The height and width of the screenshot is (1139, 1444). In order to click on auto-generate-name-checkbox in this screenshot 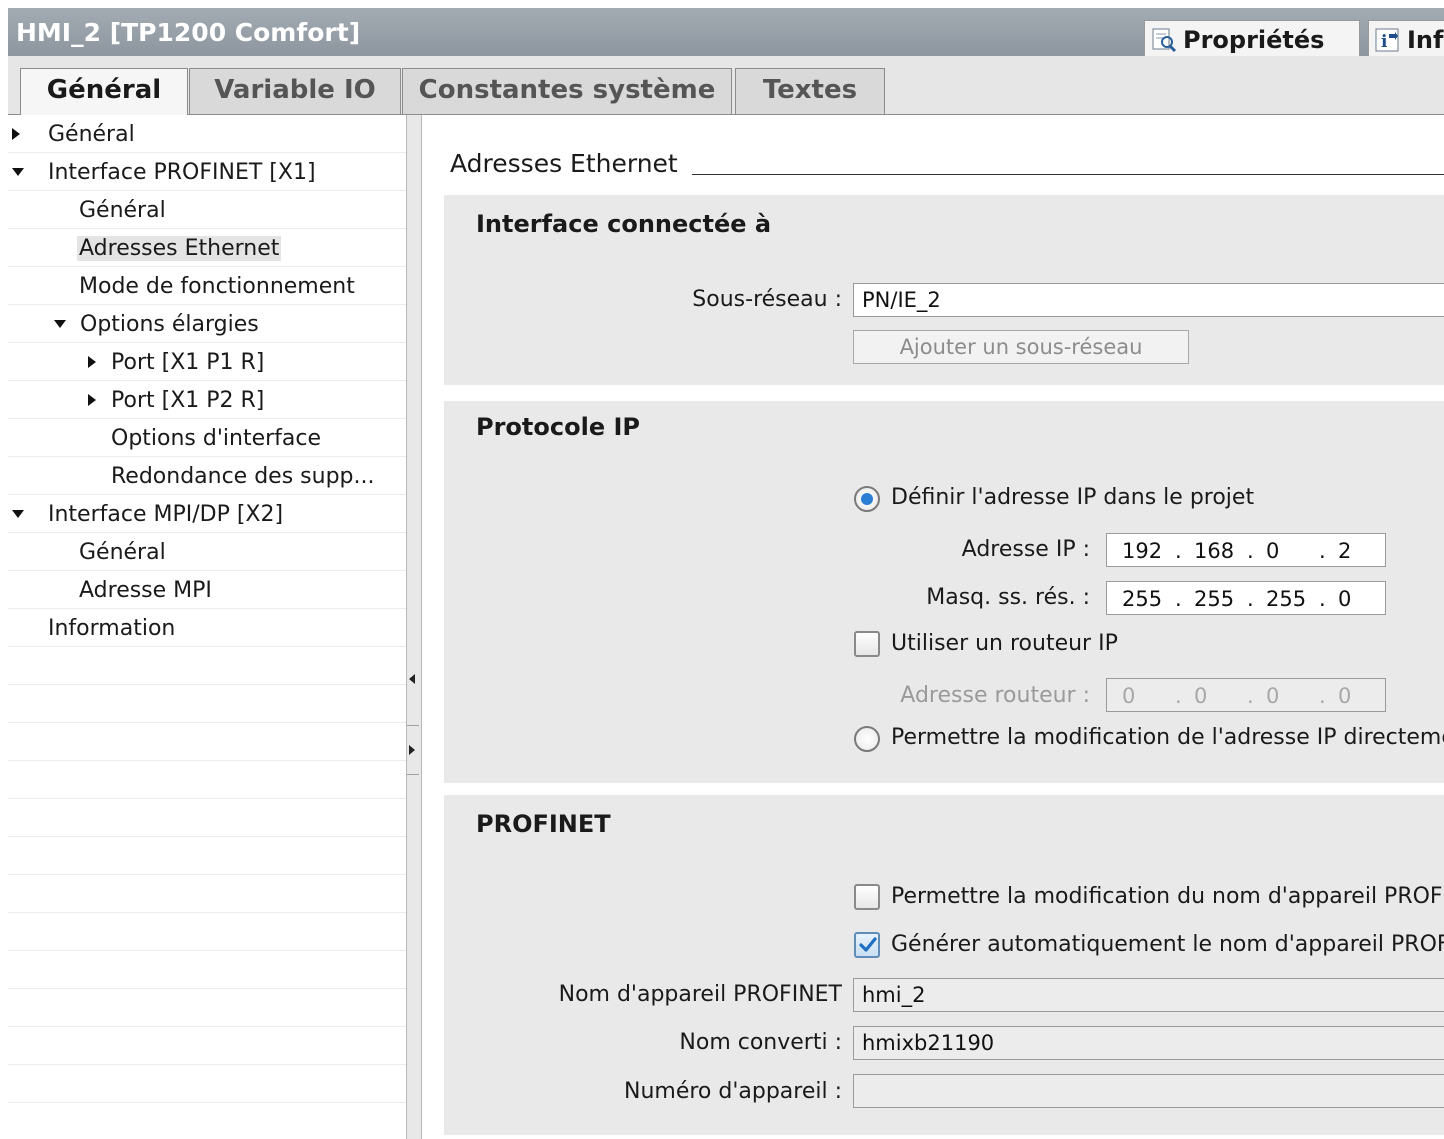, I will do `click(867, 945)`.